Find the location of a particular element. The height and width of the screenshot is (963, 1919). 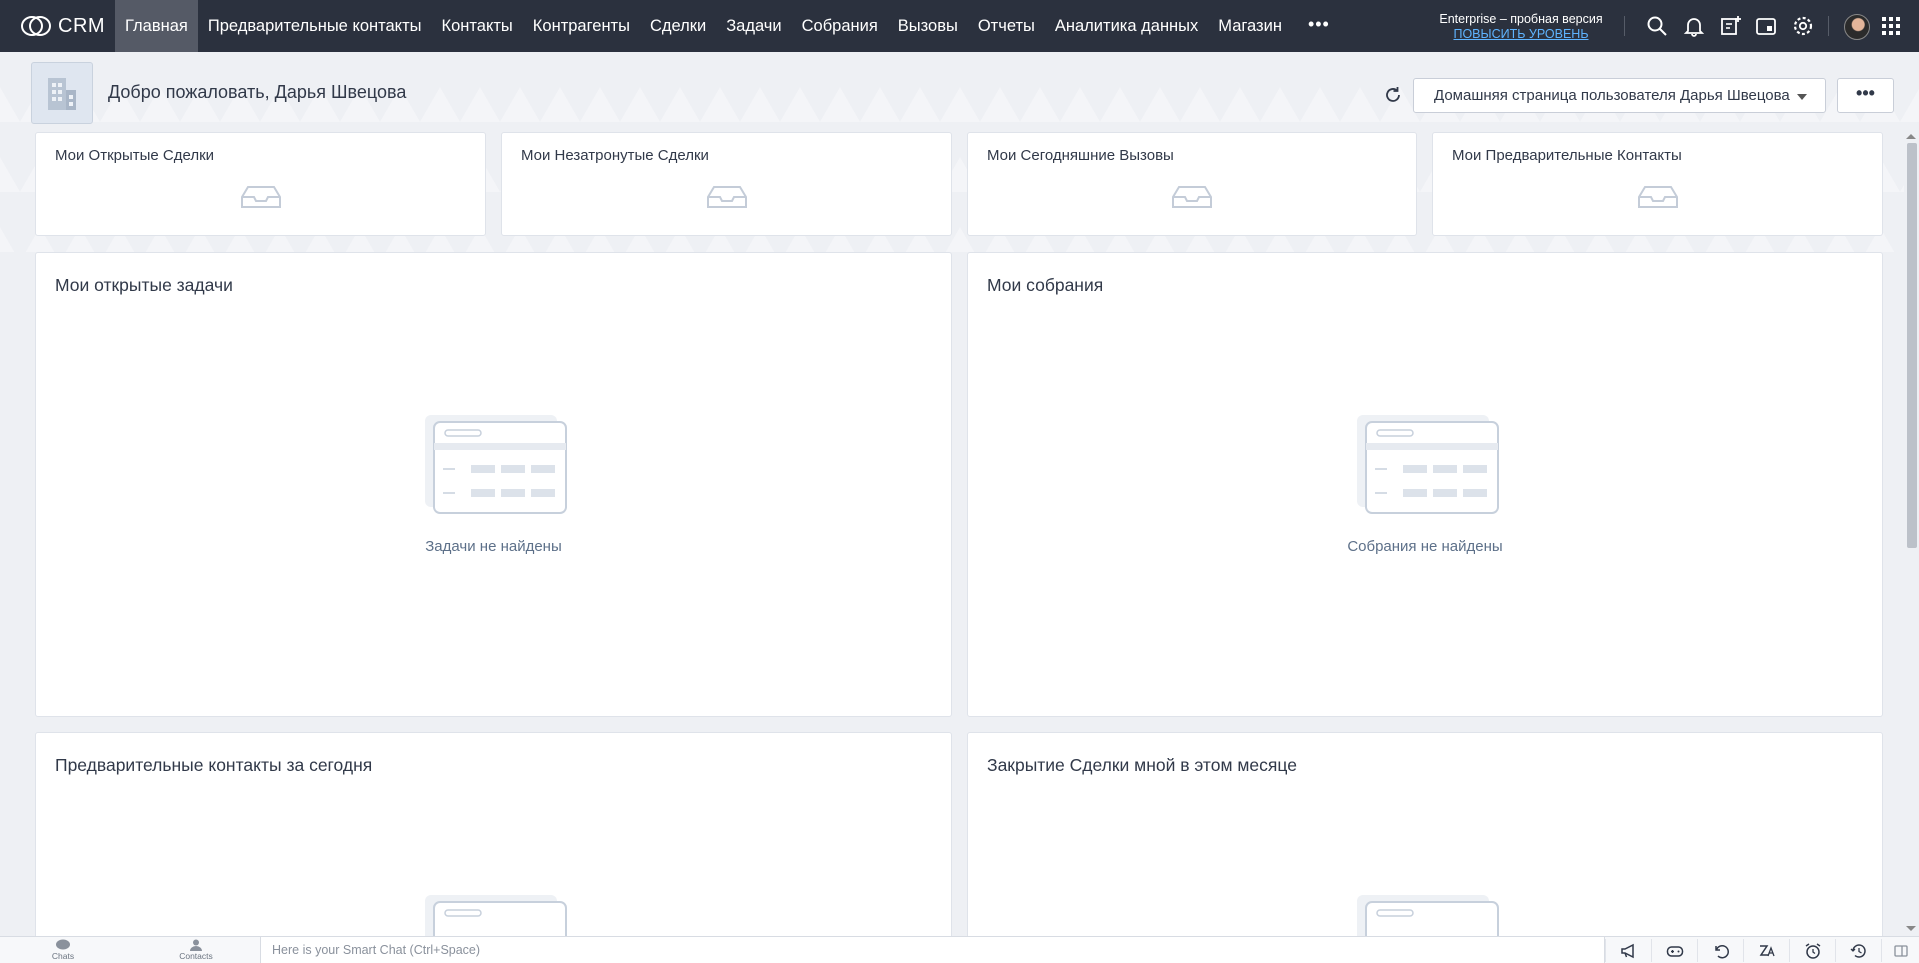

crm-logo: CRM is located at coordinates (57, 26).